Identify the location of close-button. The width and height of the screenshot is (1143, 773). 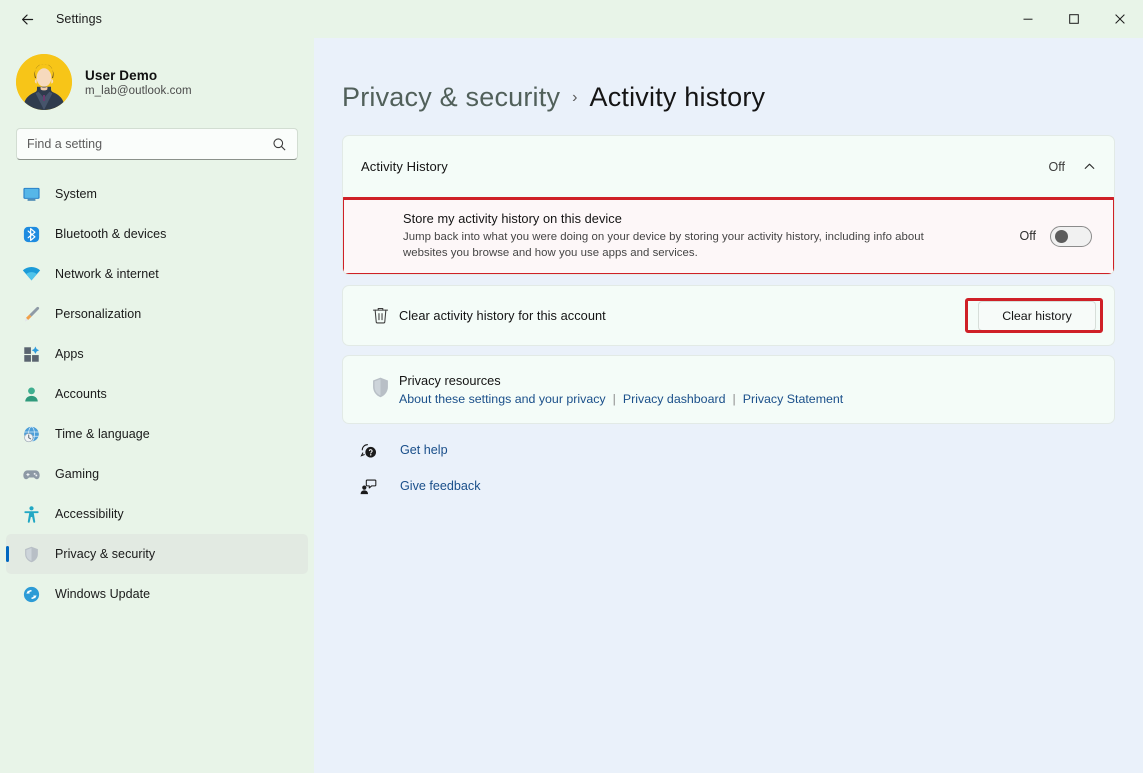
(1120, 19).